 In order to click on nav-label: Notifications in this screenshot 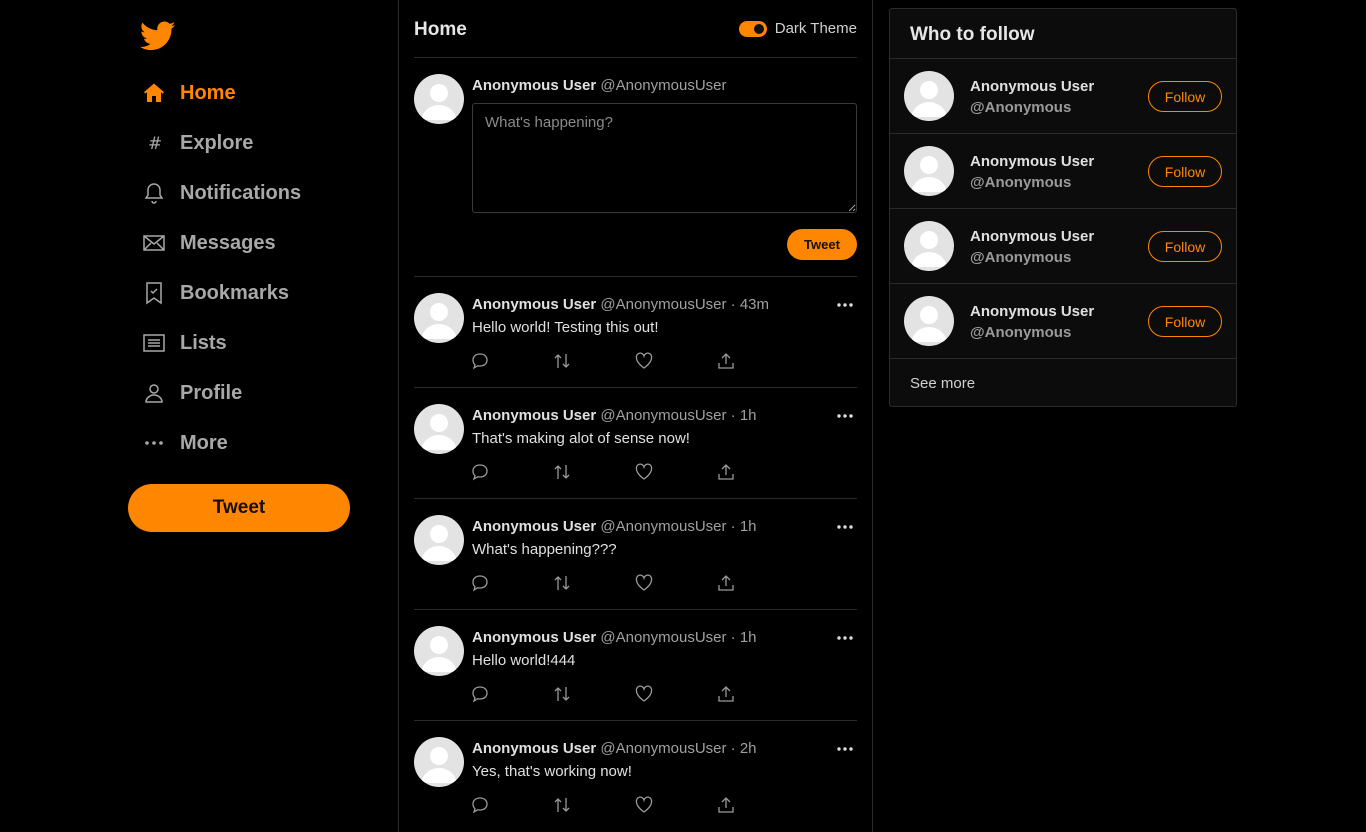, I will do `click(241, 192)`.